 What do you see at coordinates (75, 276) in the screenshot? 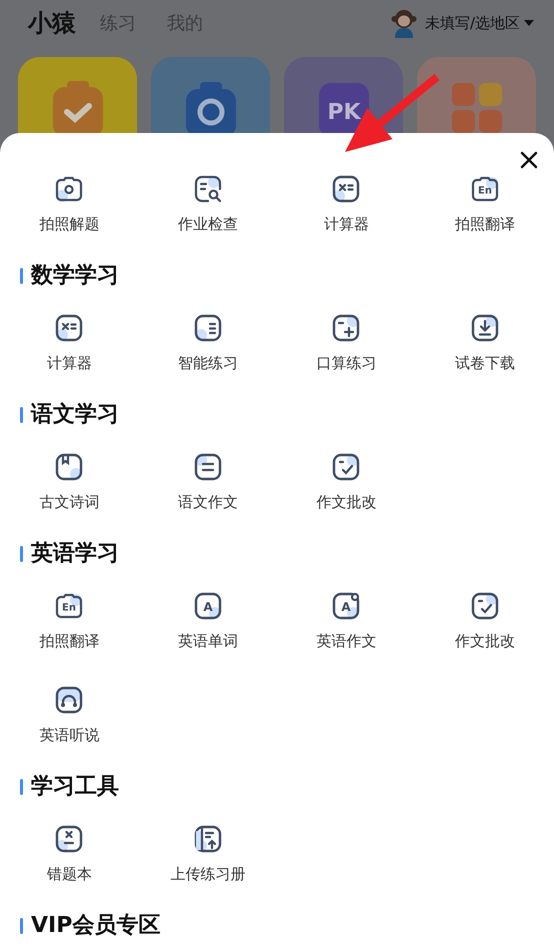
I see `section-title: 数学学习` at bounding box center [75, 276].